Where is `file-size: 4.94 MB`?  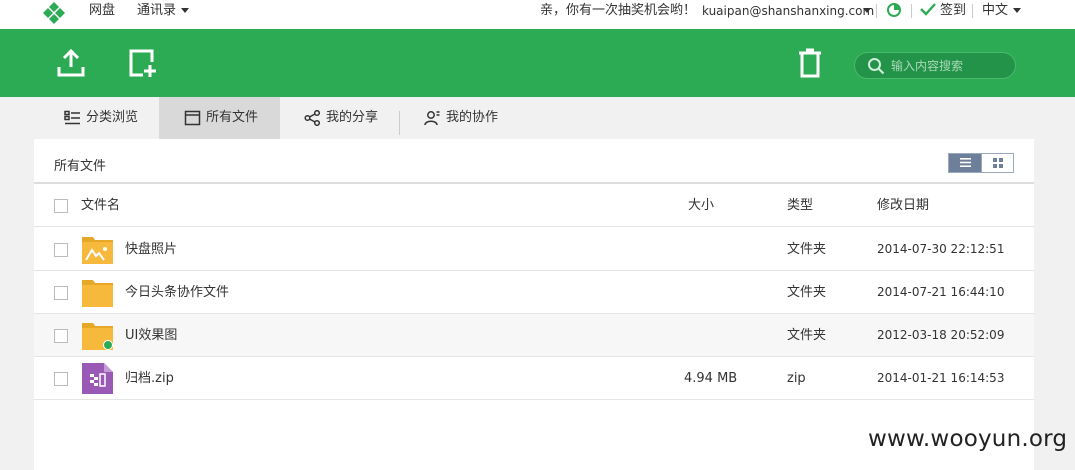
file-size: 4.94 MB is located at coordinates (711, 378).